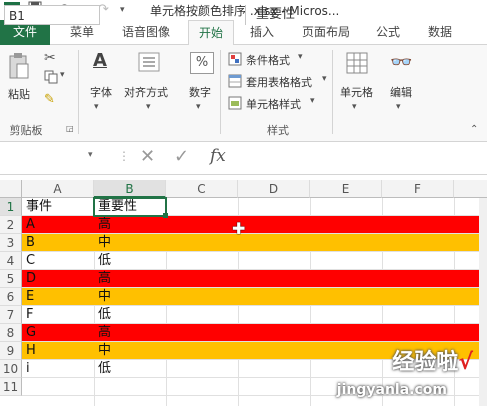  What do you see at coordinates (211, 33) in the screenshot?
I see `tab-home: 开始` at bounding box center [211, 33].